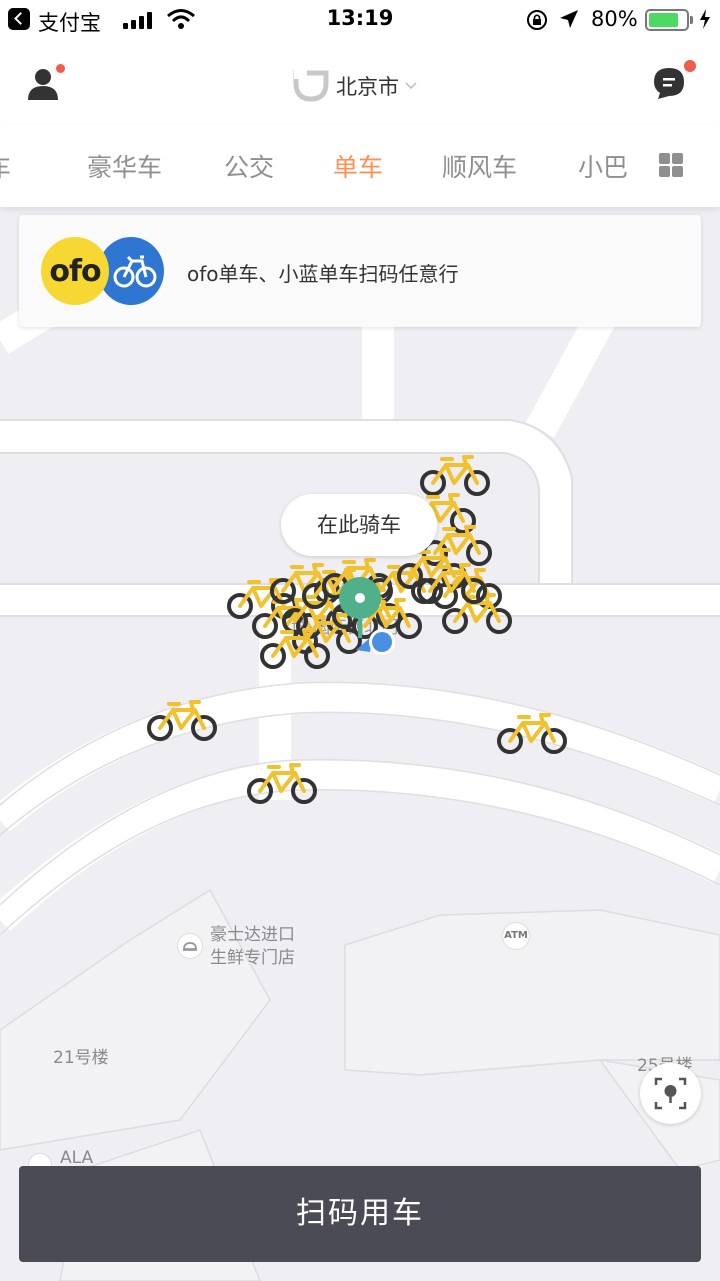 The width and height of the screenshot is (720, 1281). What do you see at coordinates (60, 68) in the screenshot?
I see `user-notification-dot` at bounding box center [60, 68].